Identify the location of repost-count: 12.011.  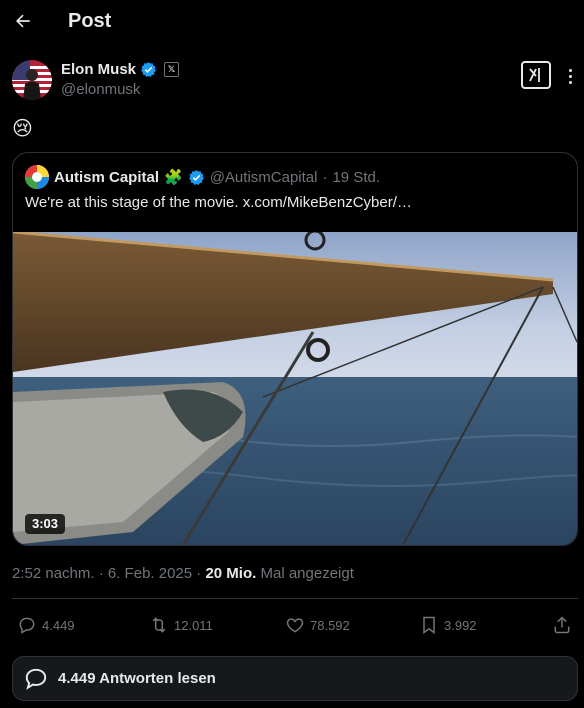
(193, 625).